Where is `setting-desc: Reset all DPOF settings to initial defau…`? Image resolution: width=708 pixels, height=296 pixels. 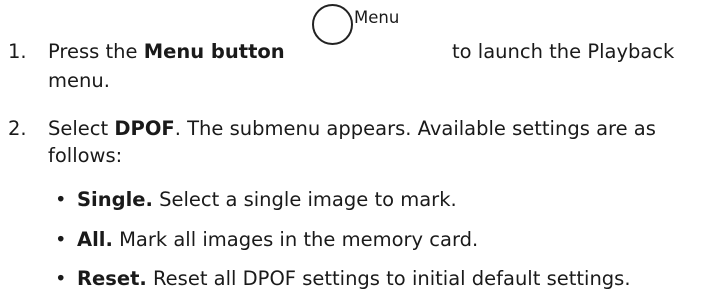
setting-desc: Reset all DPOF settings to initial defau… is located at coordinates (388, 278).